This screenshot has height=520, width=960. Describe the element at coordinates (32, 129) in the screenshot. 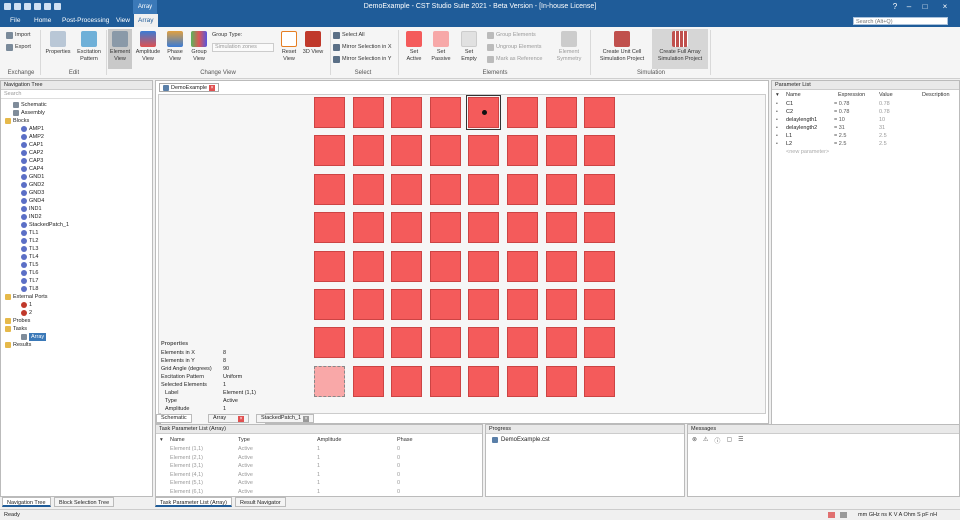

I see `tree-item: AMP1` at that location.